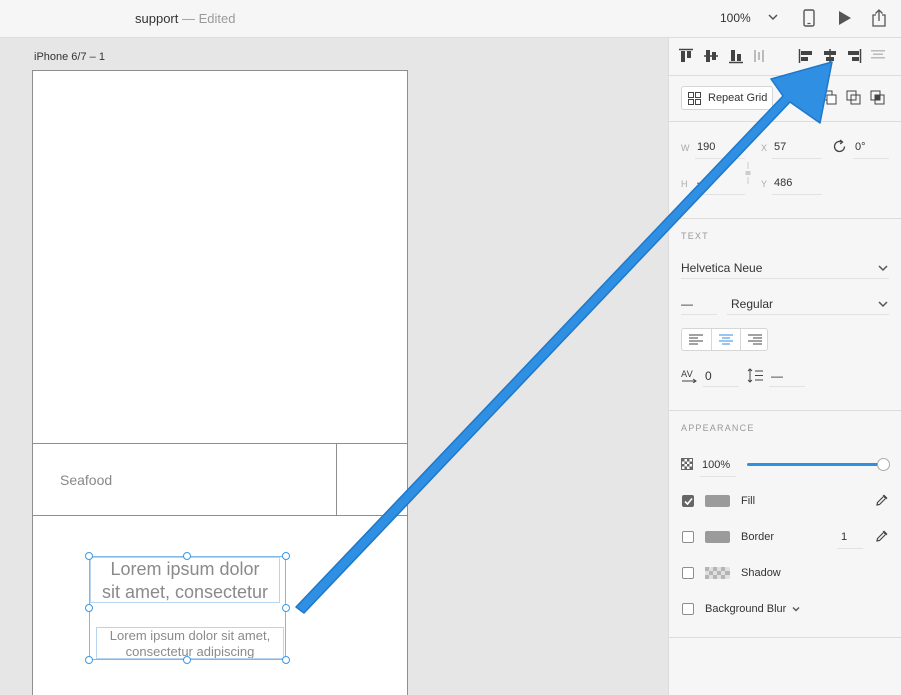 The height and width of the screenshot is (695, 901). What do you see at coordinates (688, 573) in the screenshot?
I see `shadow-checkbox` at bounding box center [688, 573].